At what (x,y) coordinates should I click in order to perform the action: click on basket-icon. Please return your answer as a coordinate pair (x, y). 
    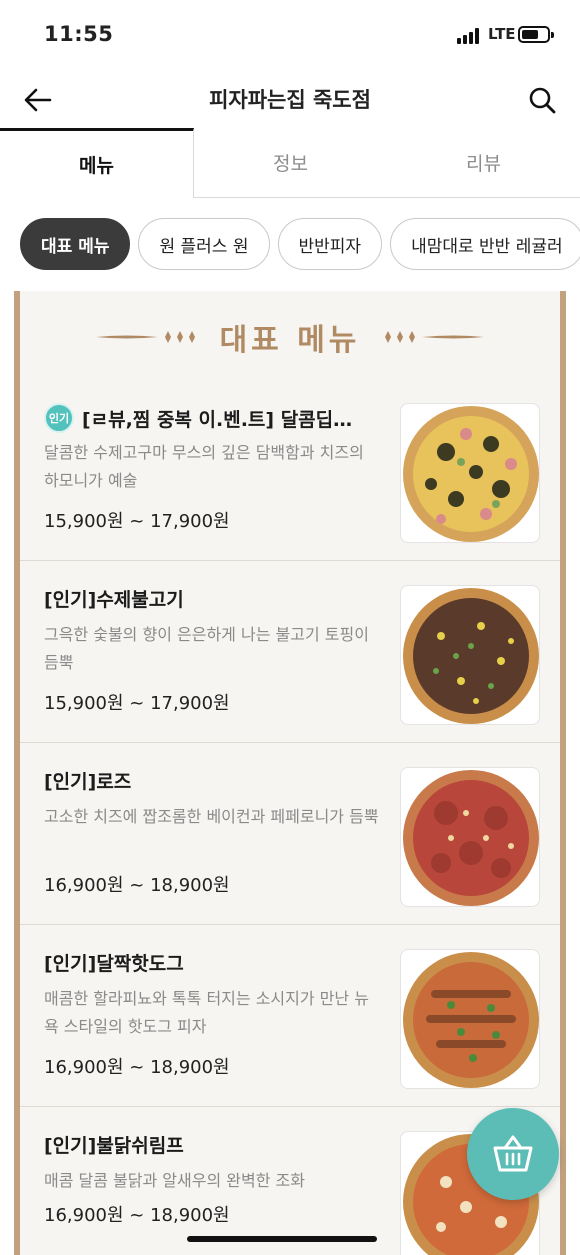
    Looking at the image, I should click on (513, 1153).